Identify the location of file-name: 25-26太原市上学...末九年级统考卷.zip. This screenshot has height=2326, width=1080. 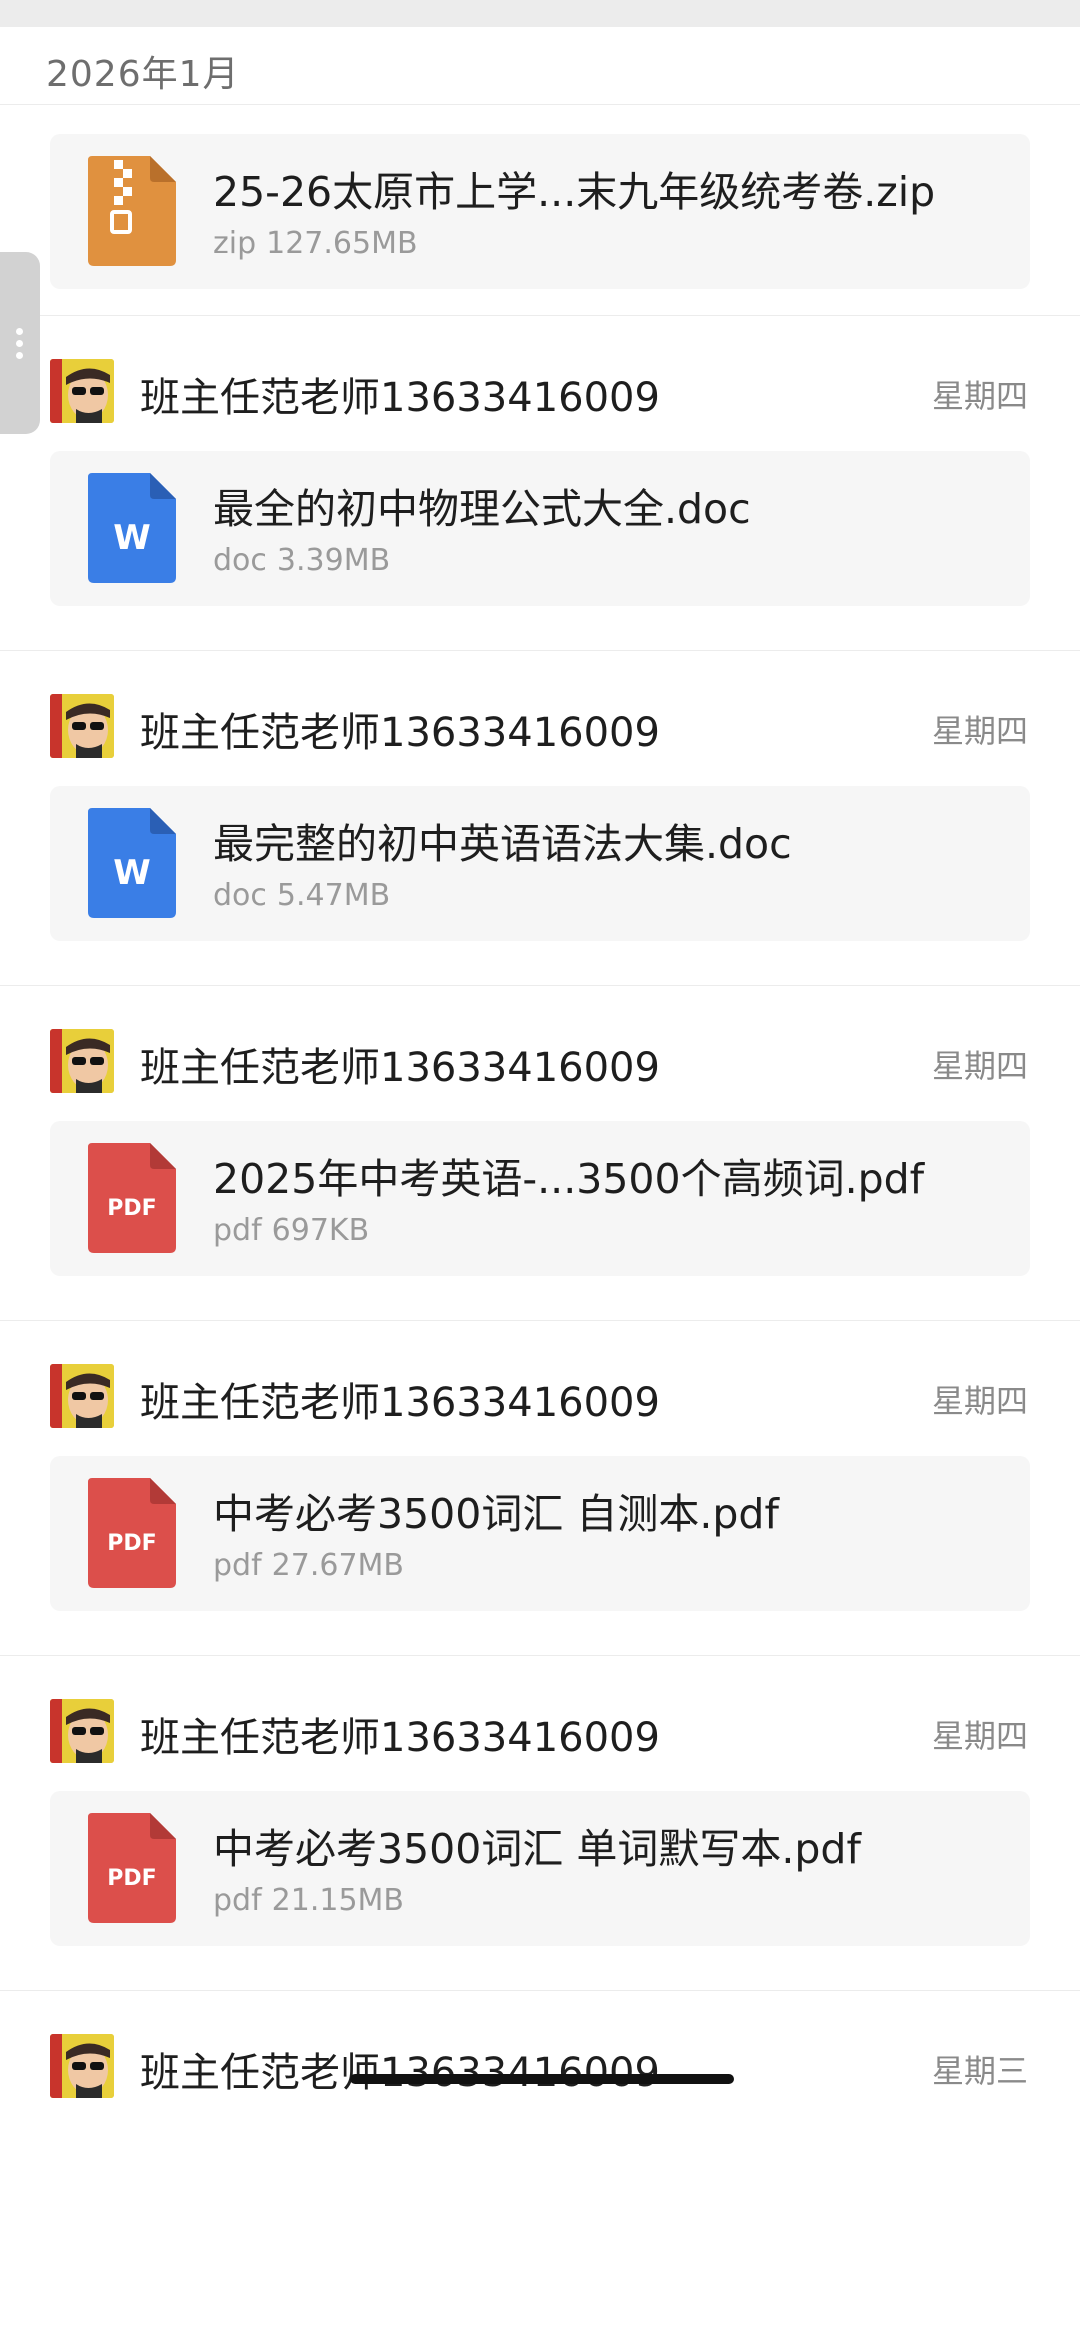
(574, 192).